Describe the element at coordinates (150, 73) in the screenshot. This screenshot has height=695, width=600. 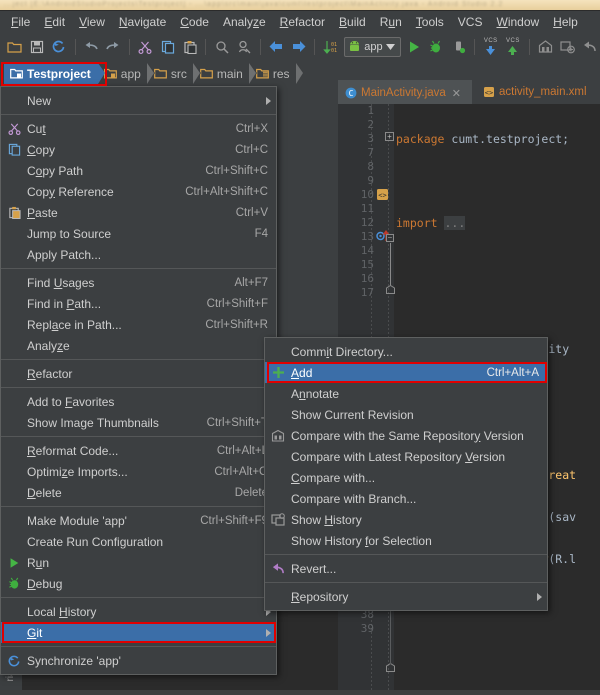
I see `breadcrumb-separator` at that location.